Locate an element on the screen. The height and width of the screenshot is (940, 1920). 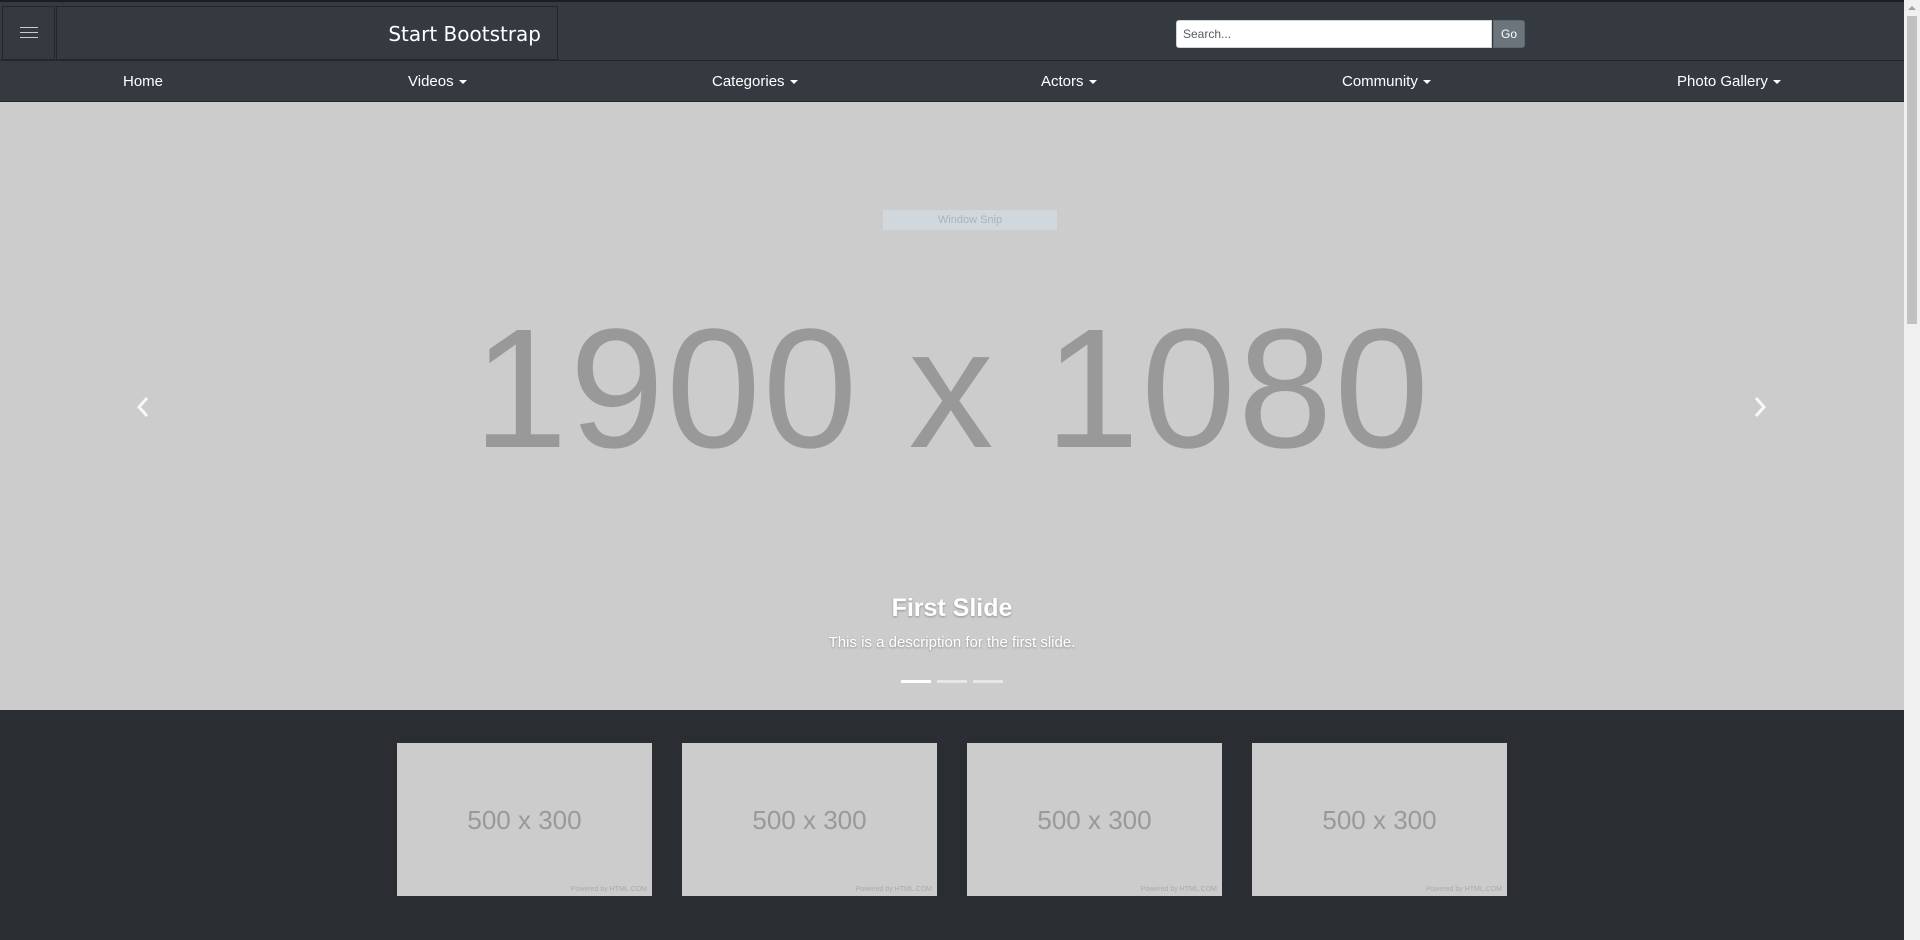
search-form: Go is located at coordinates (1350, 34).